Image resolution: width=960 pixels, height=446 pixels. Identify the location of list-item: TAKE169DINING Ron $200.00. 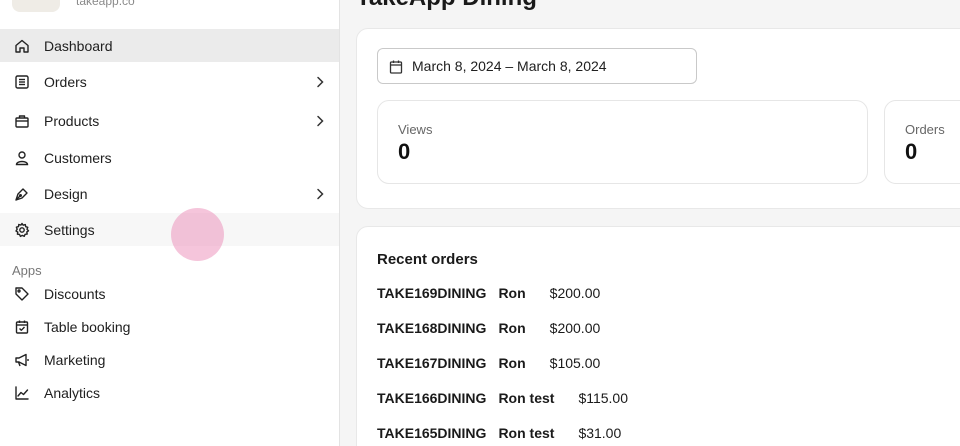
(488, 293).